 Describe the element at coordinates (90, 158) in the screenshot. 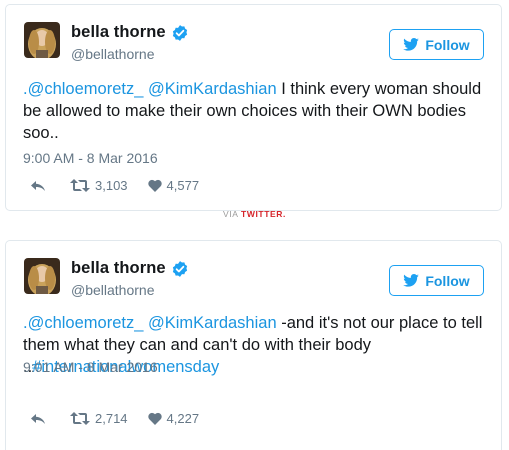

I see `tweet-timestamp: 9:00 AM - 8 Mar 2016` at that location.